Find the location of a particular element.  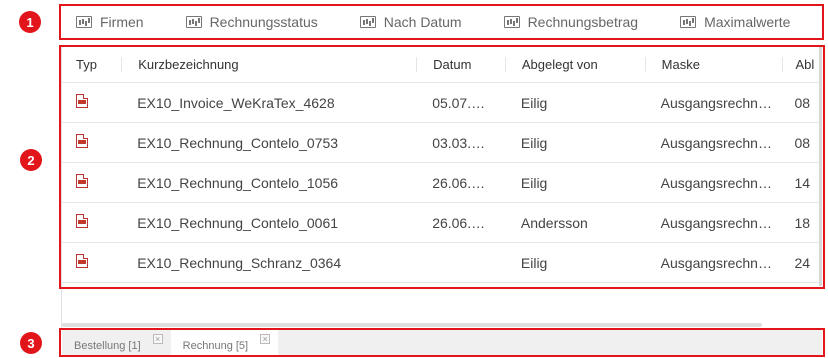

annotation-badge-2: 2 is located at coordinates (31, 160).